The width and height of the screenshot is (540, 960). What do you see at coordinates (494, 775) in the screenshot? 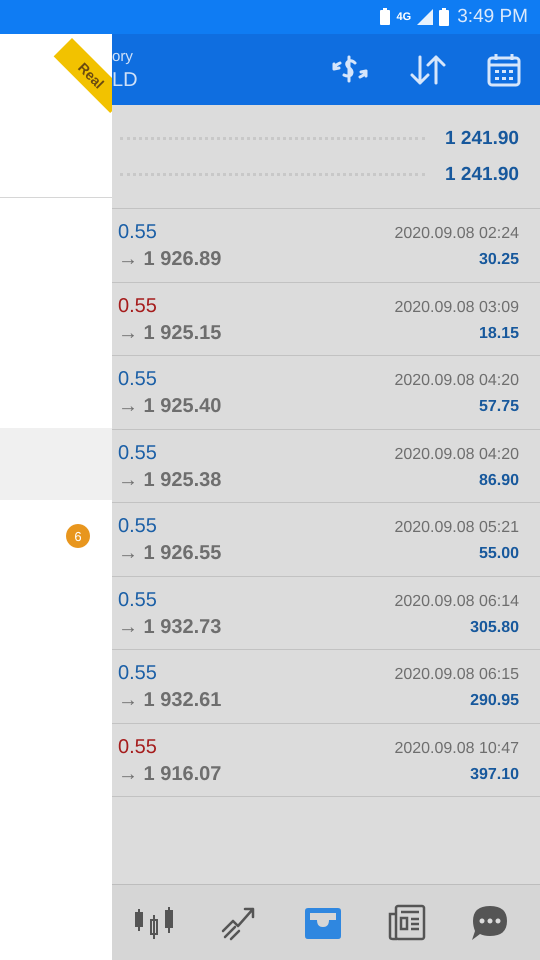
I see `profit-value: 397.10` at bounding box center [494, 775].